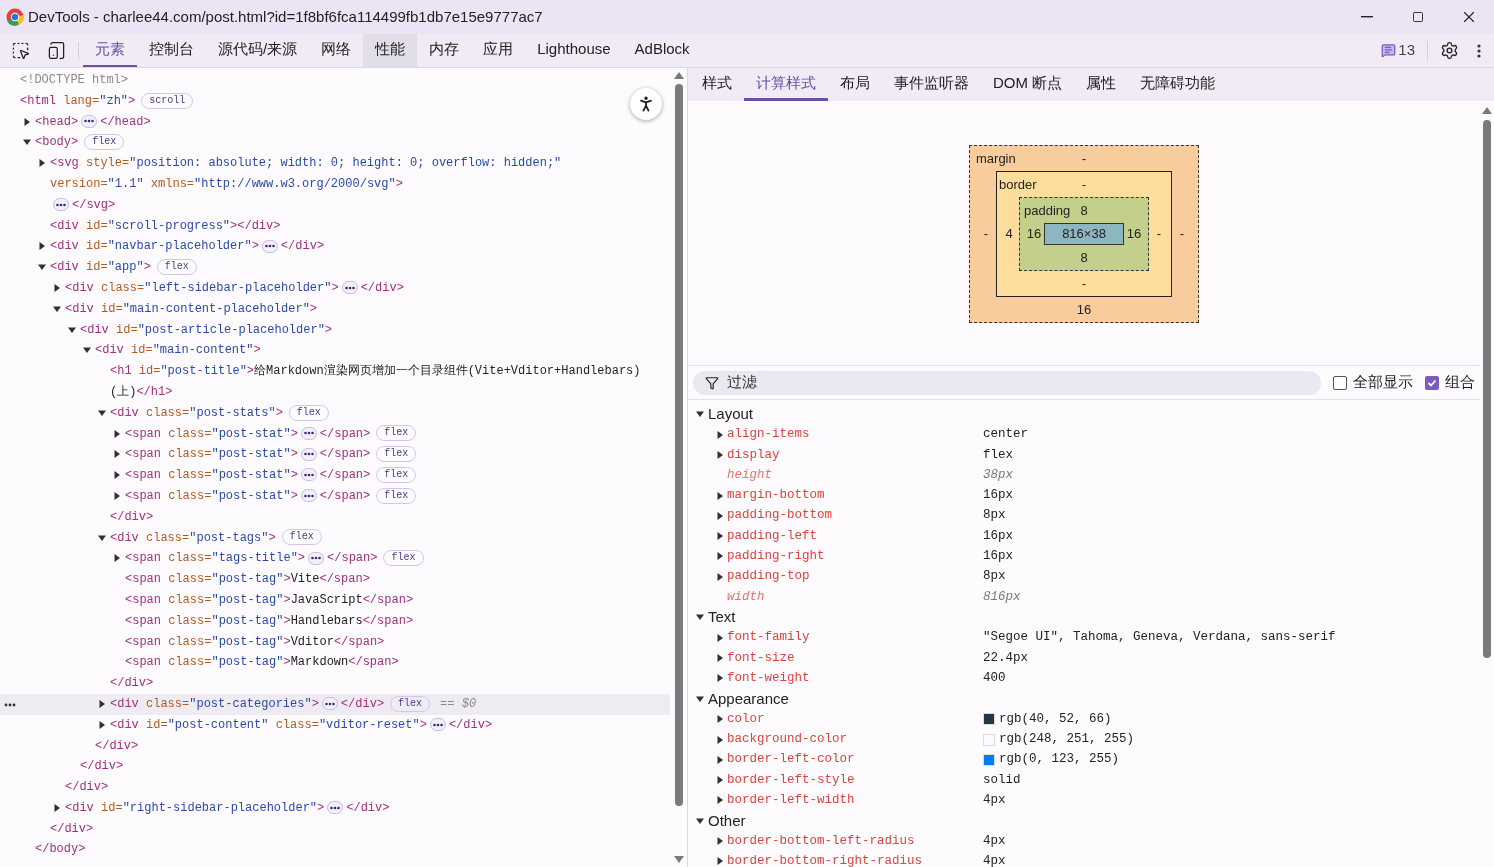 Image resolution: width=1494 pixels, height=867 pixels. What do you see at coordinates (498, 50) in the screenshot?
I see `panel-tab: 应用` at bounding box center [498, 50].